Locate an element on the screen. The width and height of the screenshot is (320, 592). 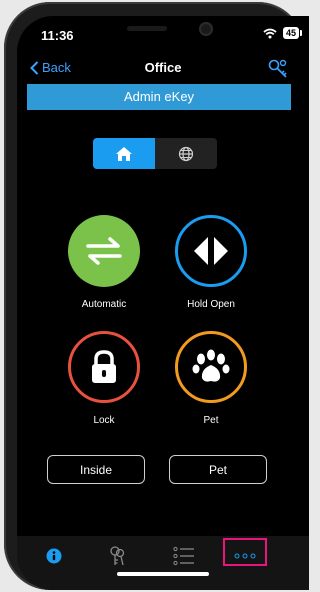
mode-lock: Lock is located at coordinates (104, 378).